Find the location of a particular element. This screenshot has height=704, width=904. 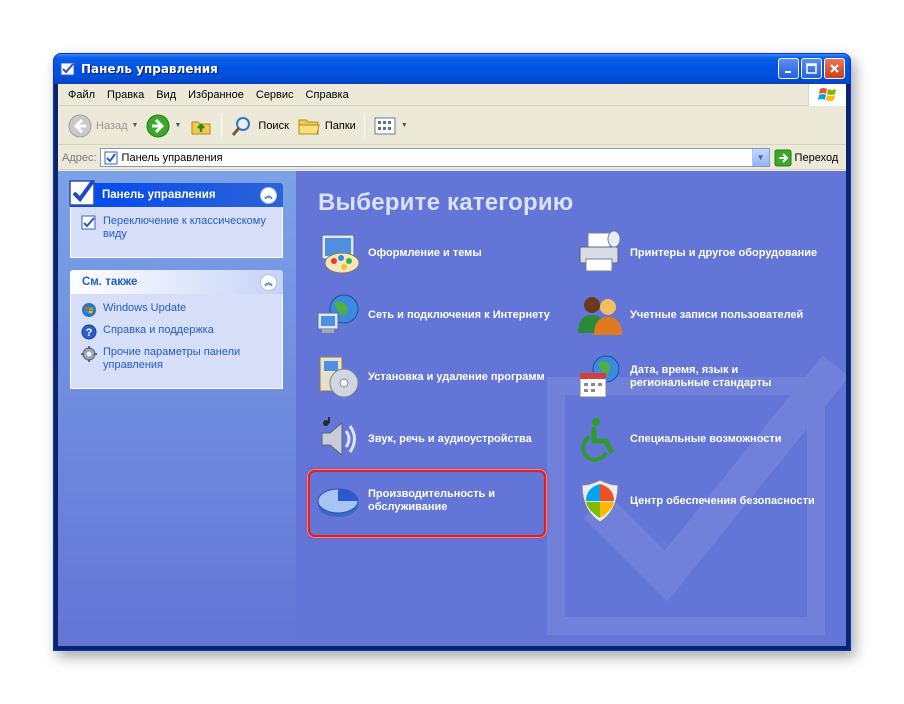

category-label: Принтеры и другое оборудование is located at coordinates (724, 252).